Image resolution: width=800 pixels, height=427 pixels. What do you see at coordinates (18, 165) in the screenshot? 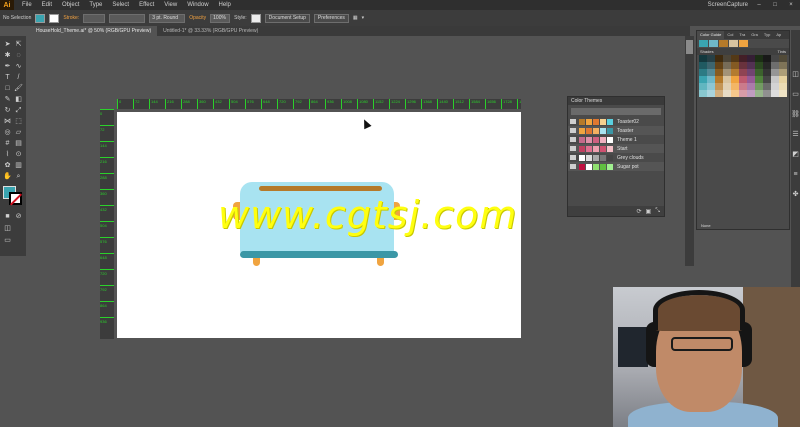
I see `graph-tool-icon: ▥` at bounding box center [18, 165].